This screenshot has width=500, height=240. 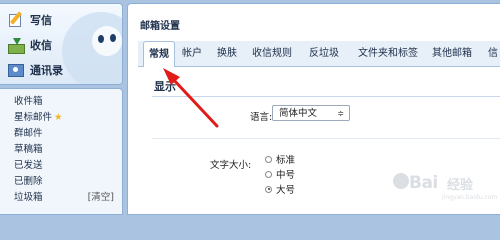 I want to click on decoration-face, so click(x=107, y=41).